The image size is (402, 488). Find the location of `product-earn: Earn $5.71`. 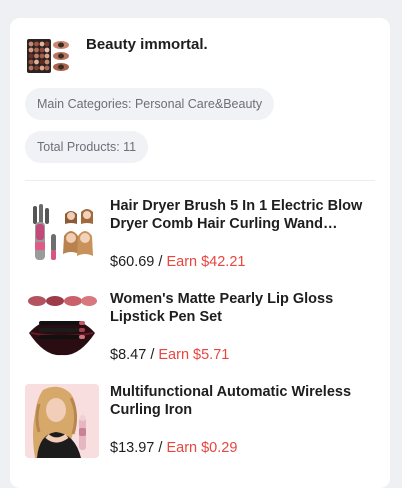

product-earn: Earn $5.71 is located at coordinates (194, 355).